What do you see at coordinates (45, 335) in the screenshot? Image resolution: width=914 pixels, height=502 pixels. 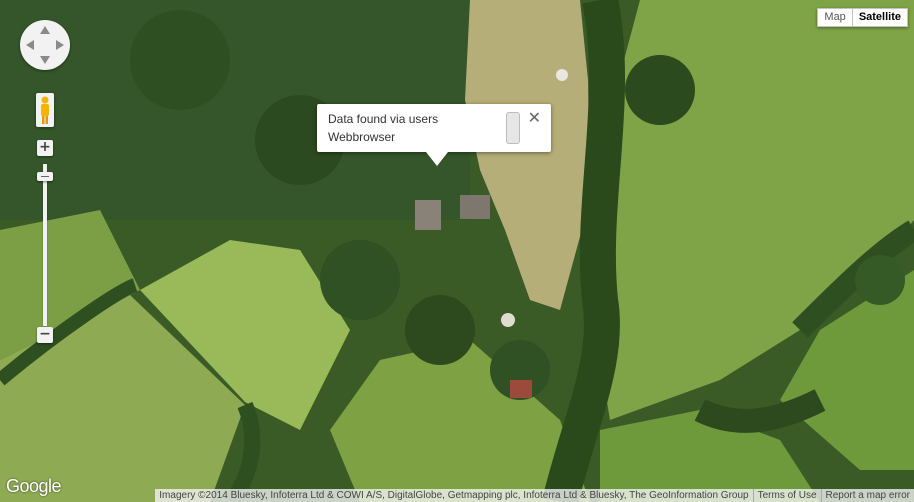 I see `zoom-out-button: −` at bounding box center [45, 335].